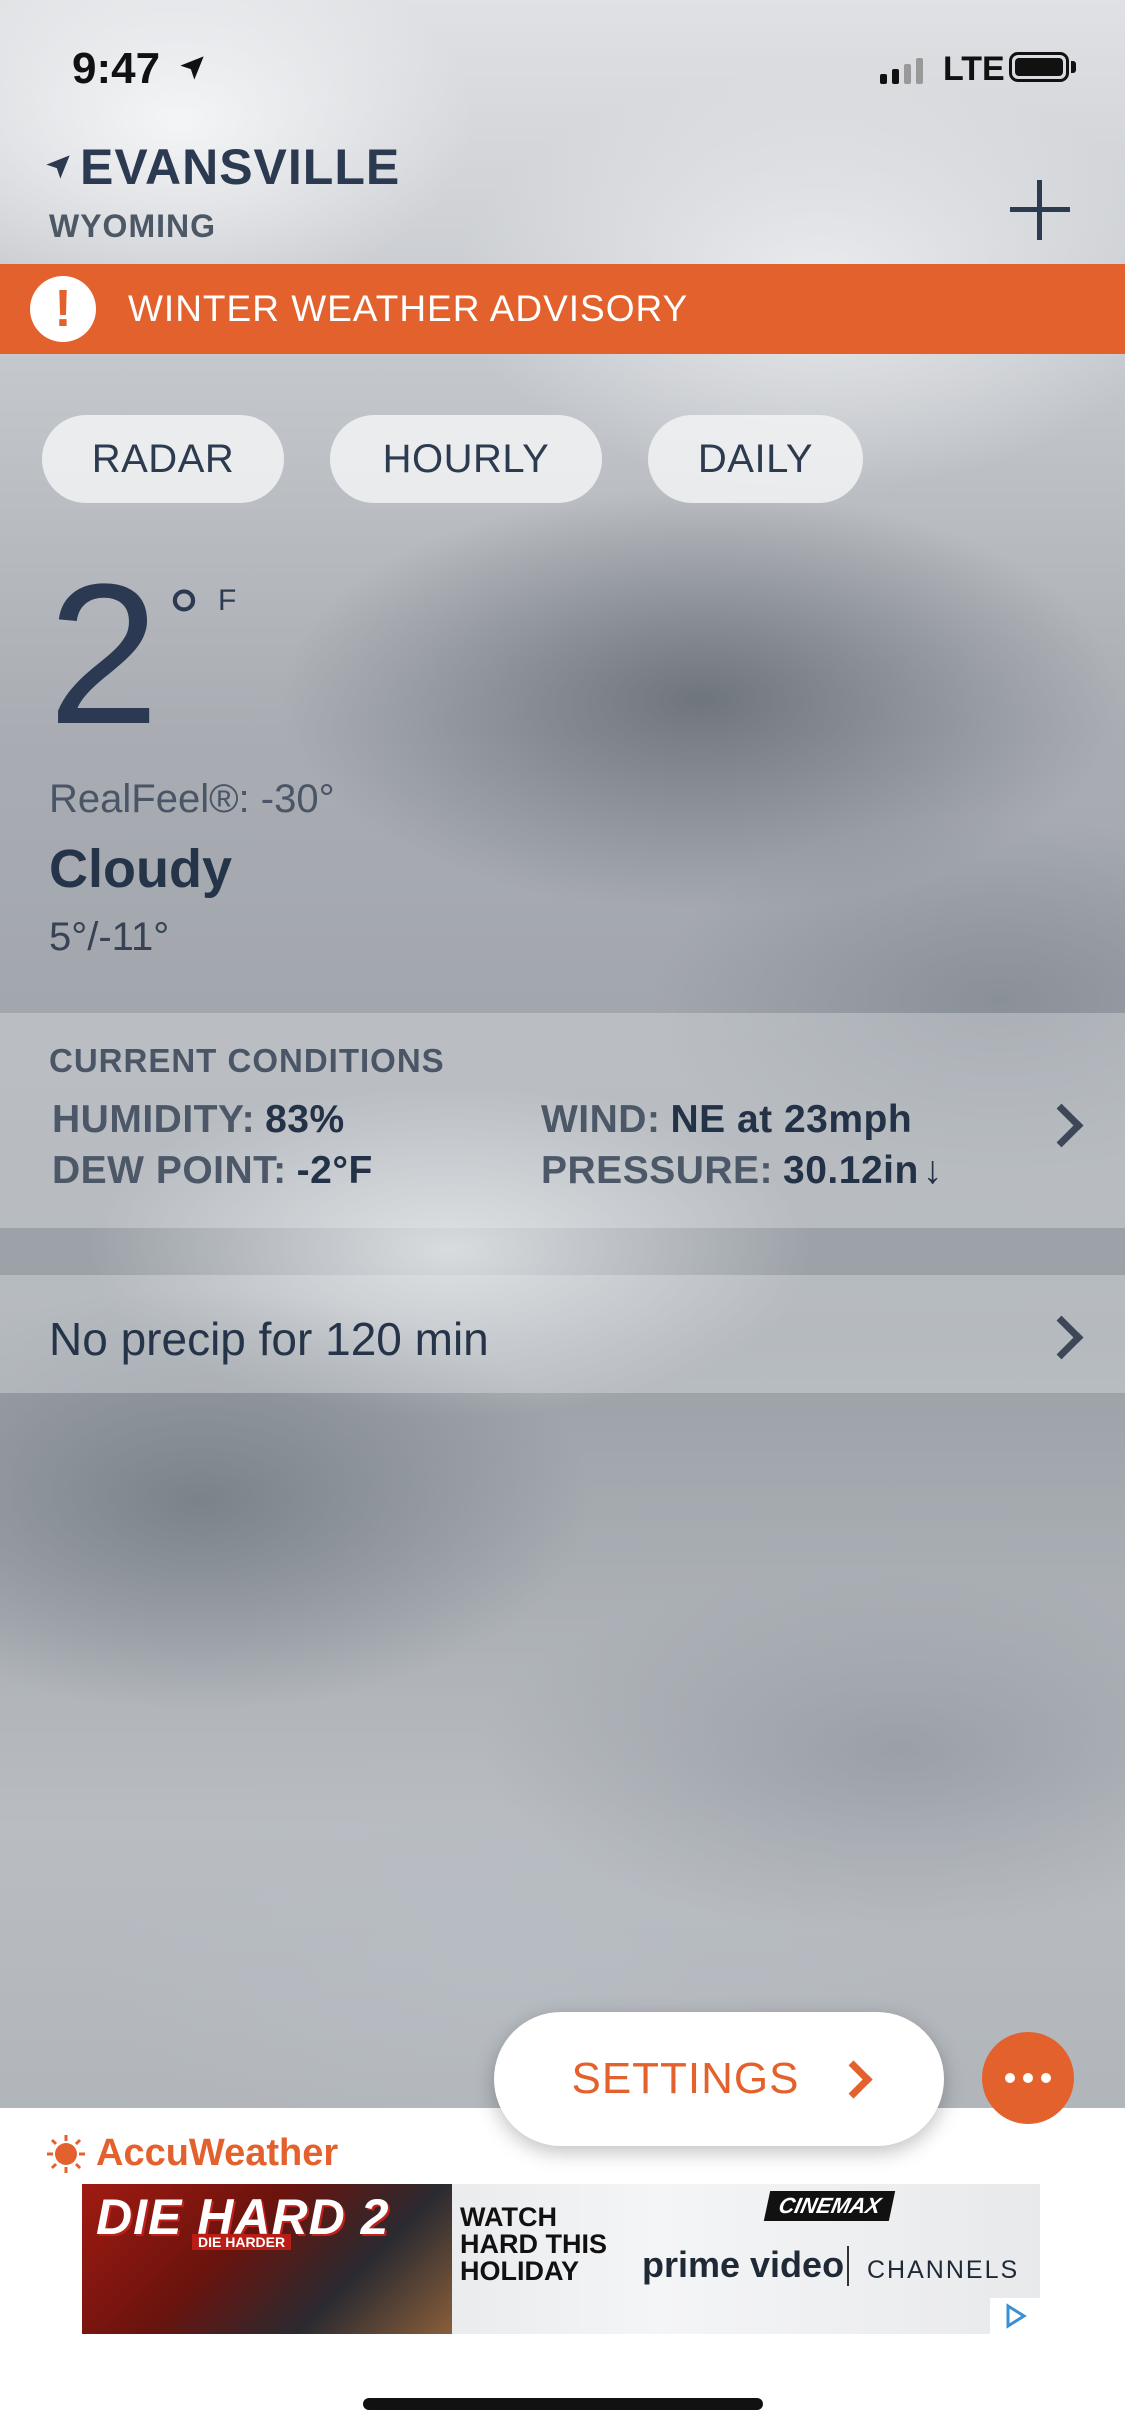 The image size is (1125, 2436). Describe the element at coordinates (466, 459) in the screenshot. I see `tab-hourly: HOURLY` at that location.